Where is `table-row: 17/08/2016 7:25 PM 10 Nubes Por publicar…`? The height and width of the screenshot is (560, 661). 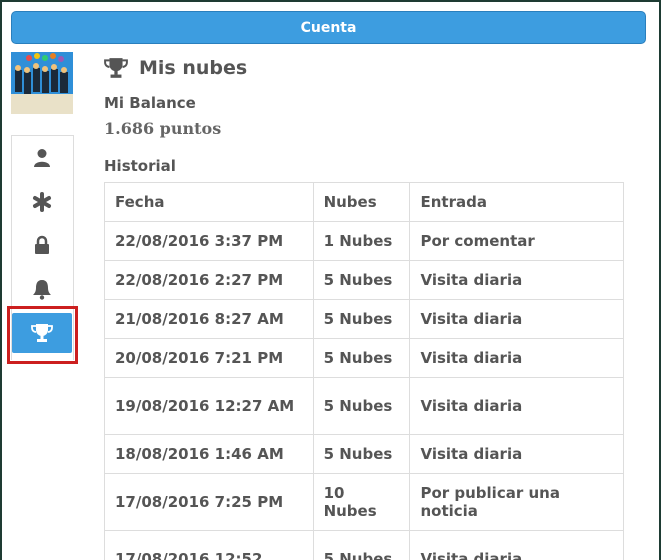
table-row: 17/08/2016 7:25 PM 10 Nubes Por publicar… is located at coordinates (364, 502).